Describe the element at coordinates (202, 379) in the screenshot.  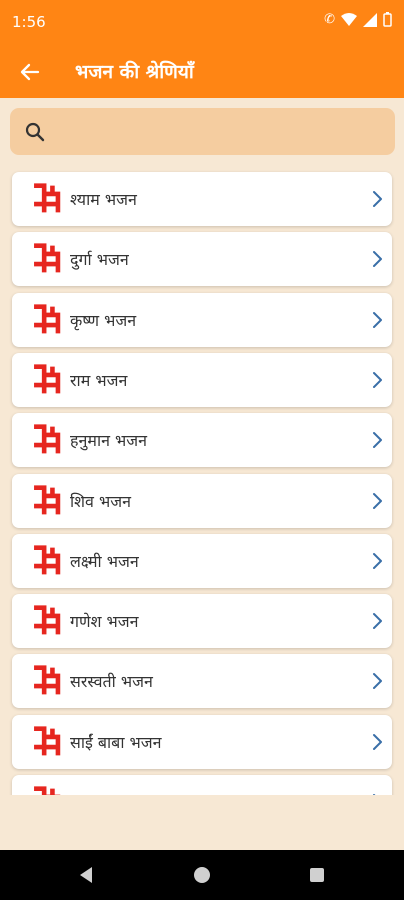
I see `list-item: राम भजन` at that location.